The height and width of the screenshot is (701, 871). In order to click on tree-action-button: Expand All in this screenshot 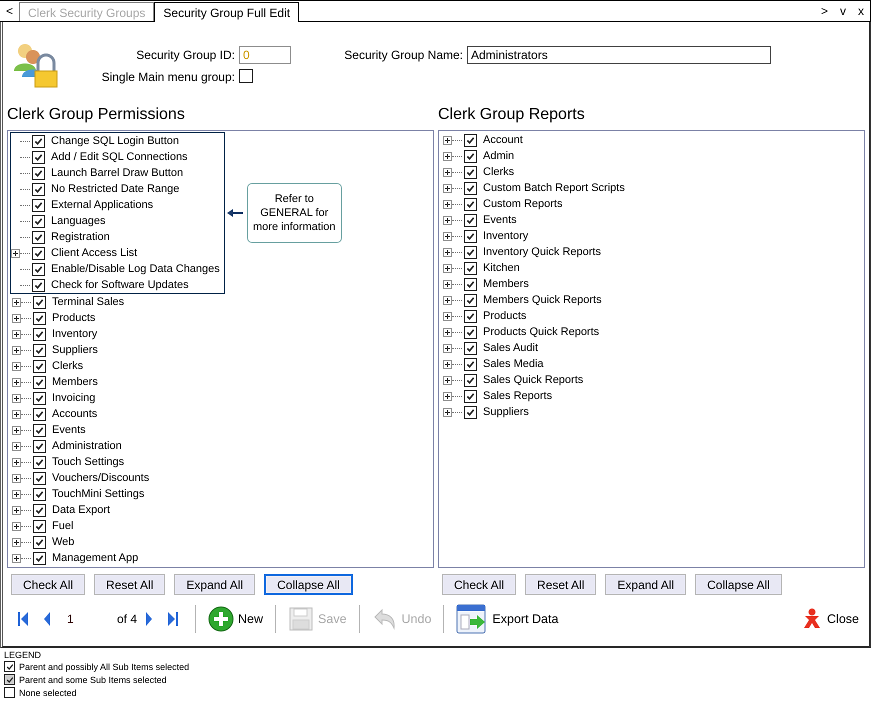, I will do `click(215, 584)`.